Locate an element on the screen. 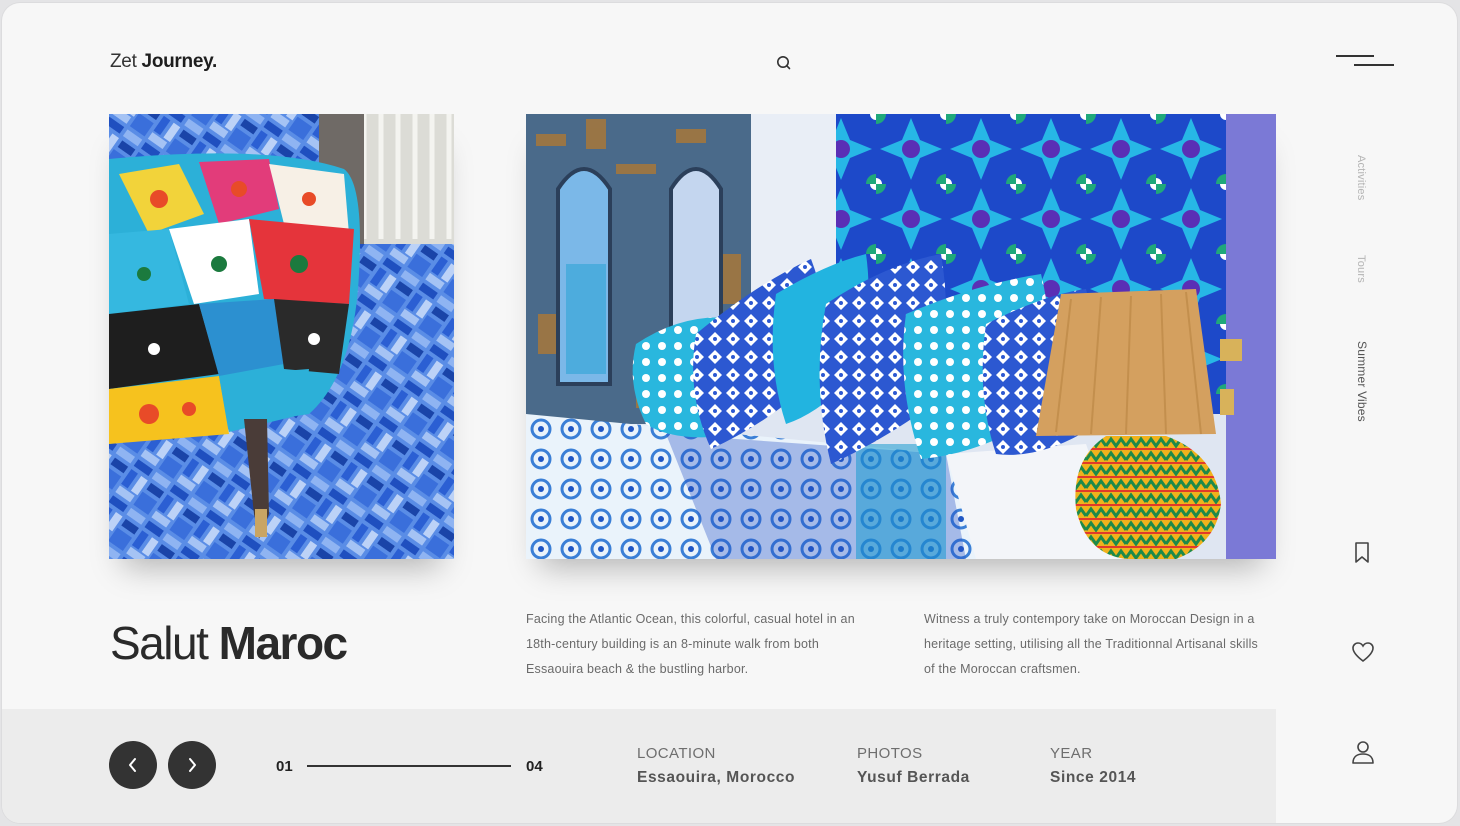 The height and width of the screenshot is (826, 1460). slide-progress-fill is located at coordinates (409, 766).